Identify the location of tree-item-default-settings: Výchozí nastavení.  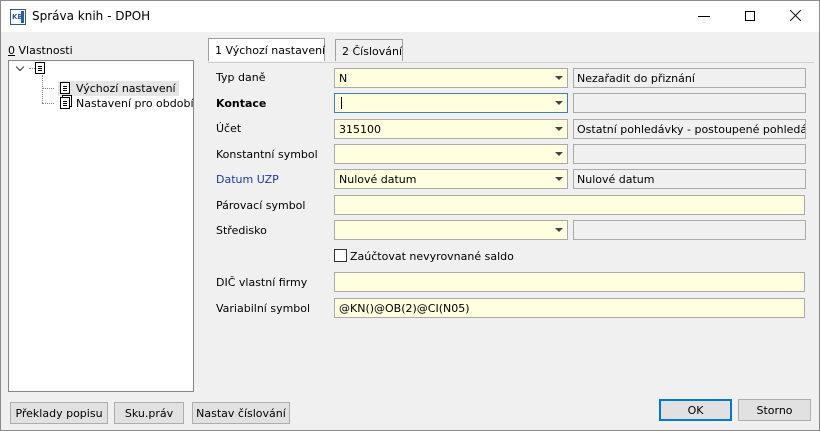
(118, 88).